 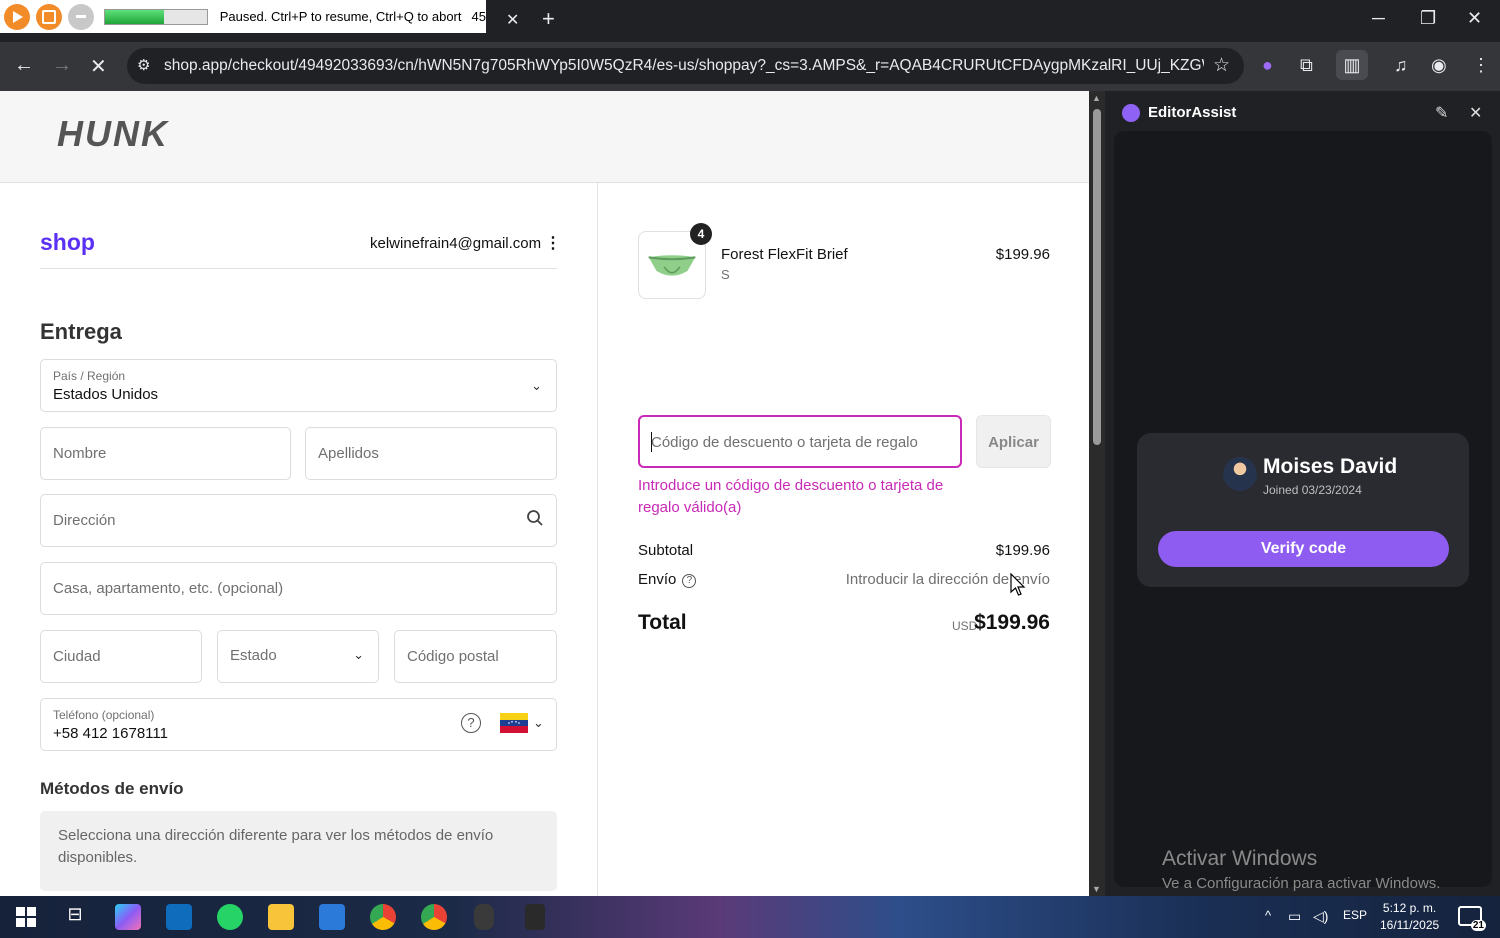 What do you see at coordinates (110, 733) in the screenshot?
I see `phone-value: +58 412 1678111` at bounding box center [110, 733].